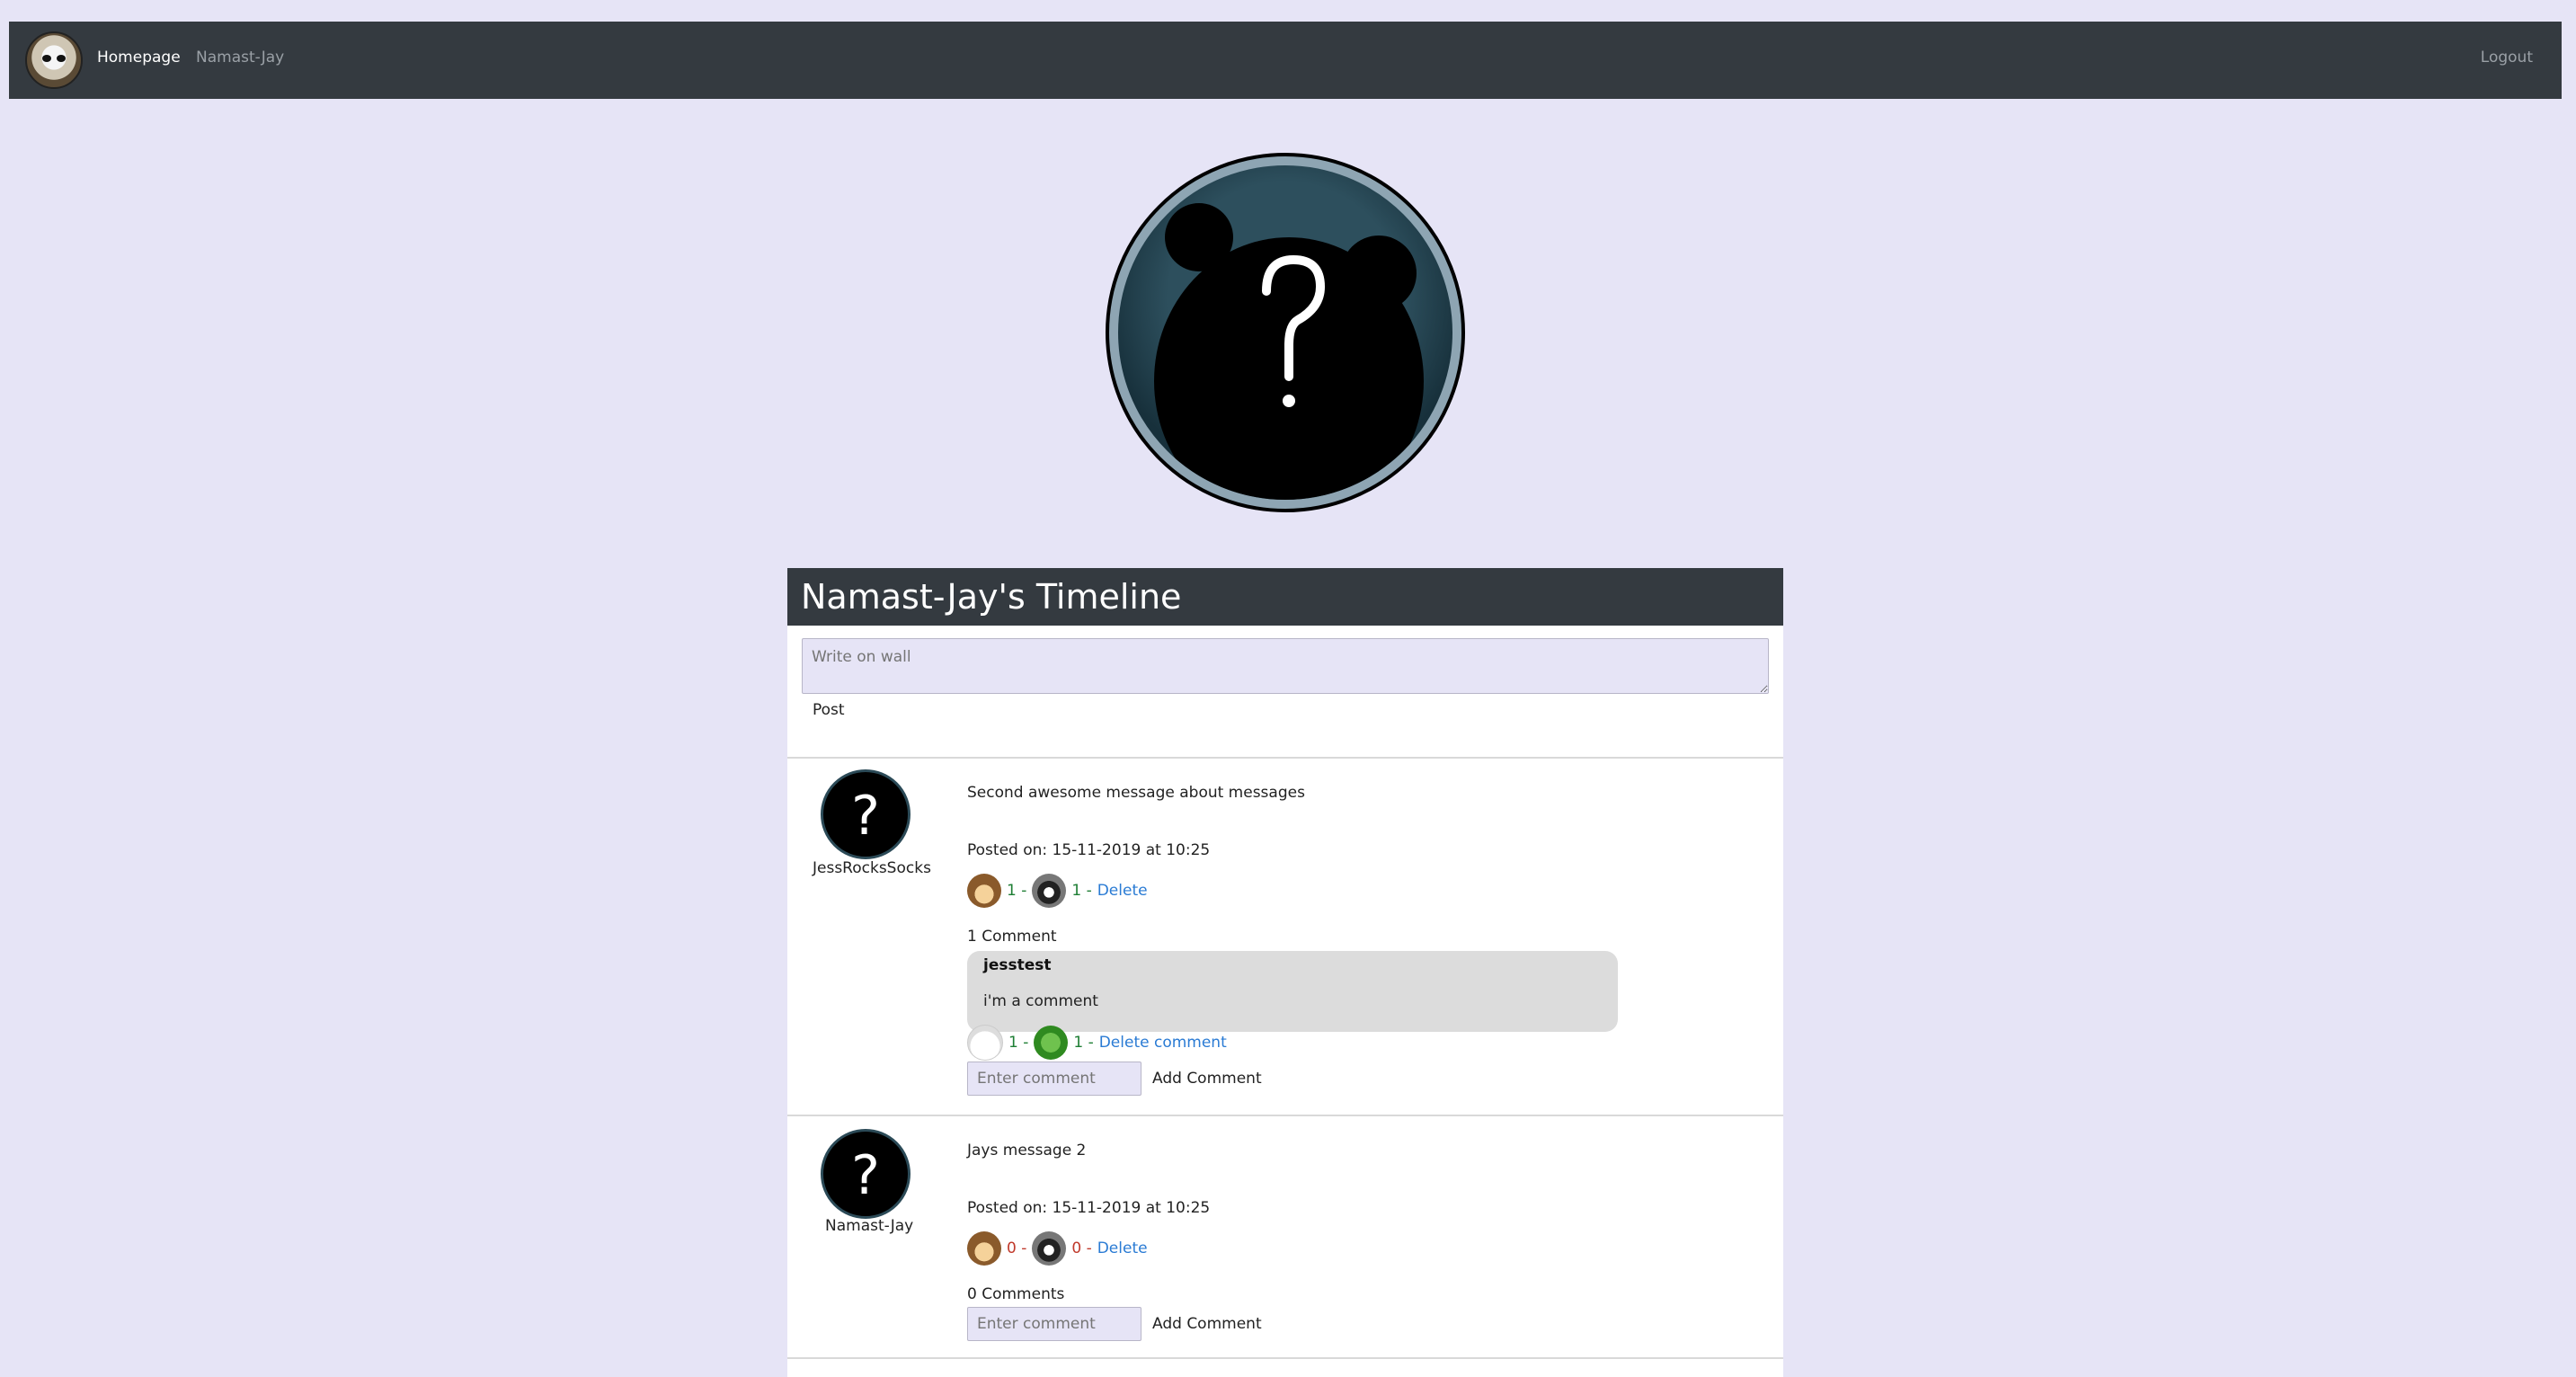 The width and height of the screenshot is (2576, 1377). What do you see at coordinates (240, 58) in the screenshot?
I see `nav-user-link: Namast-Jay` at bounding box center [240, 58].